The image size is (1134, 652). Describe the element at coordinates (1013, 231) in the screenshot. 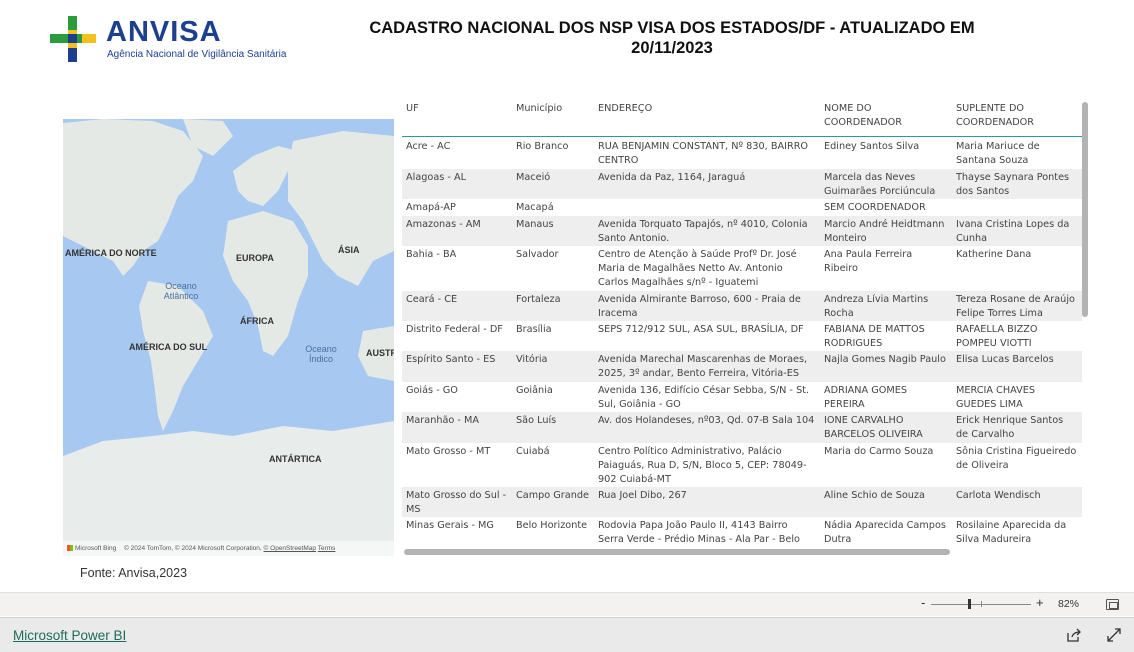

I see `cell-suplente: Ivana Cristina Lopes da Cunha` at that location.